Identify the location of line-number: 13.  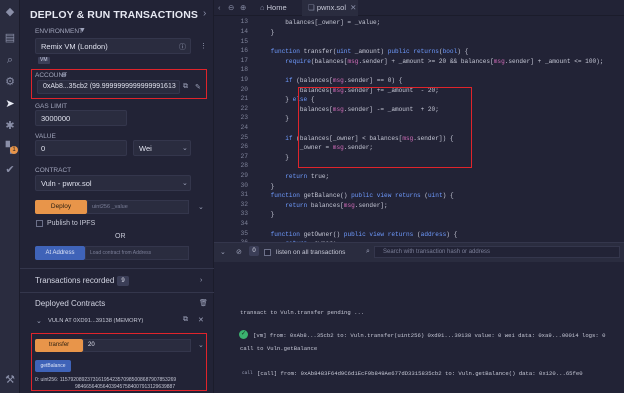
(244, 22).